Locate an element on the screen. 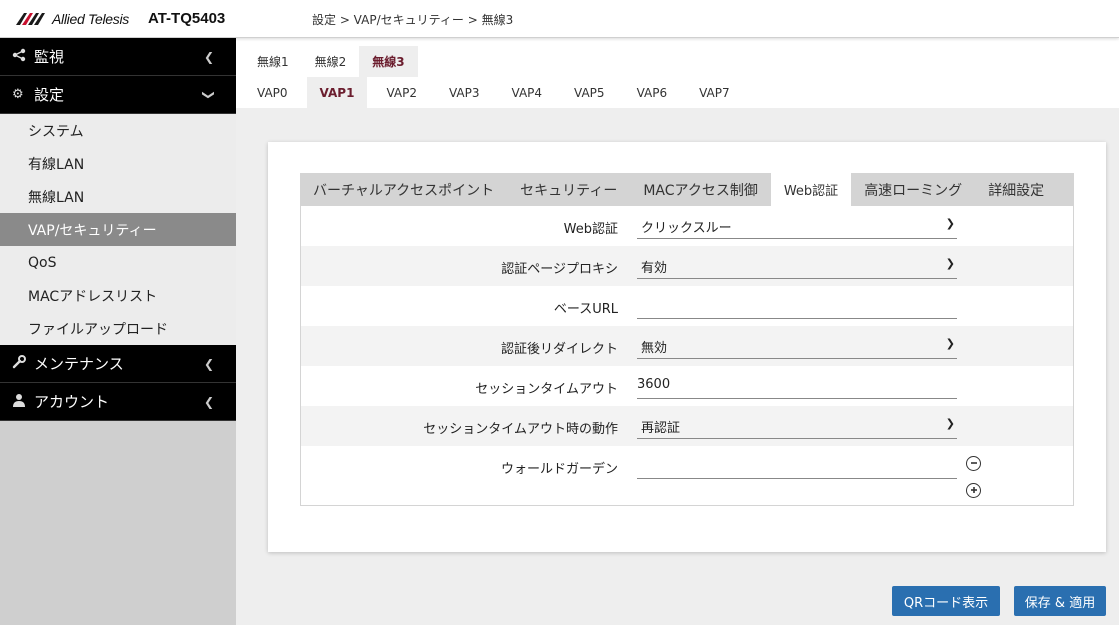  form-row-timeout-action: セッションタイムアウト時の動作 再認証 ❯ is located at coordinates (687, 426).